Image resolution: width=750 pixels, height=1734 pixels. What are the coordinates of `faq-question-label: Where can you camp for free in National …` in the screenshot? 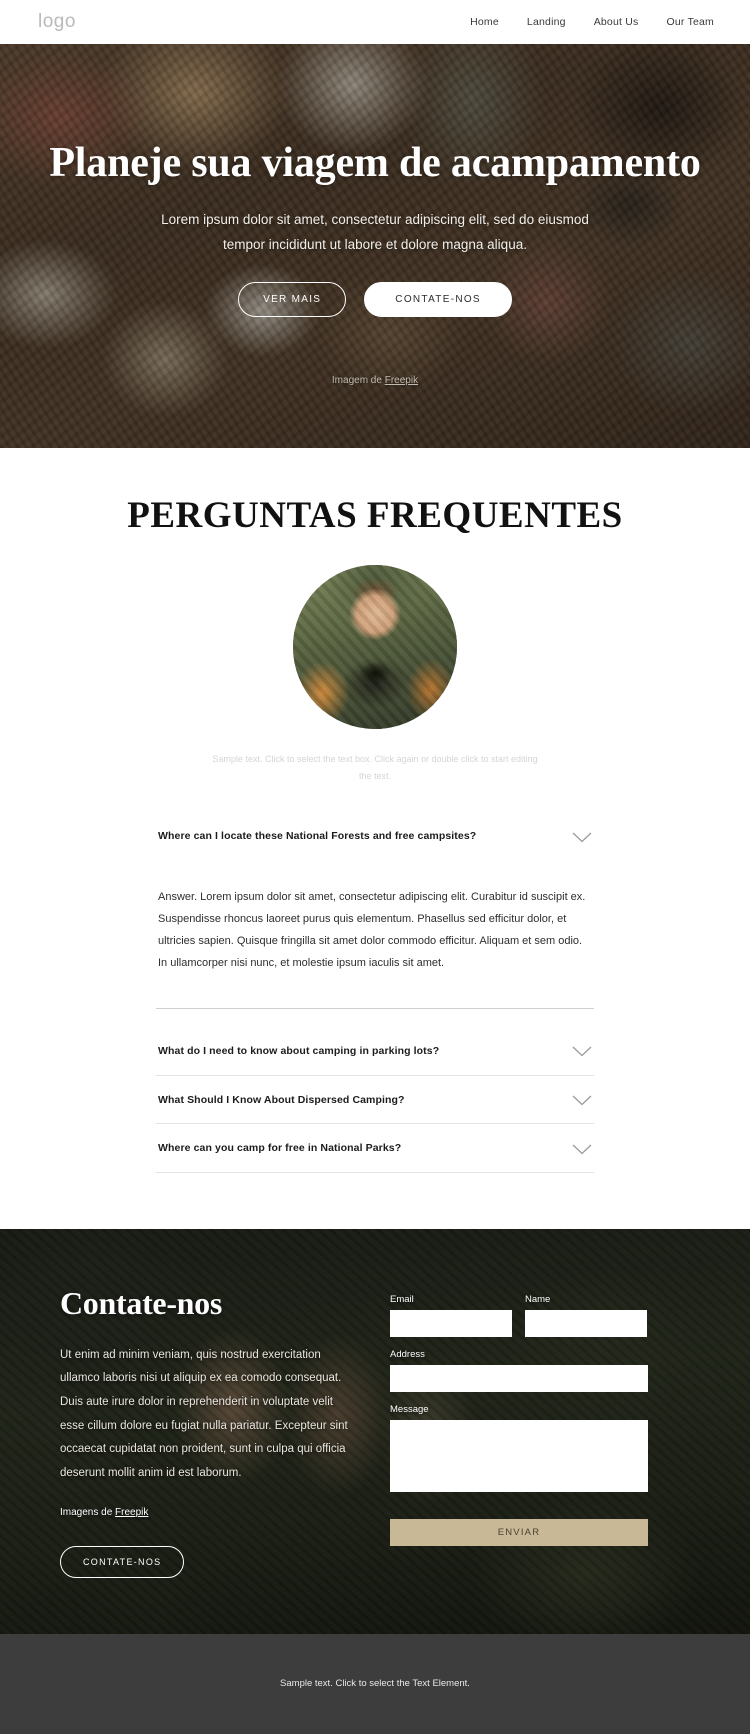 It's located at (280, 1148).